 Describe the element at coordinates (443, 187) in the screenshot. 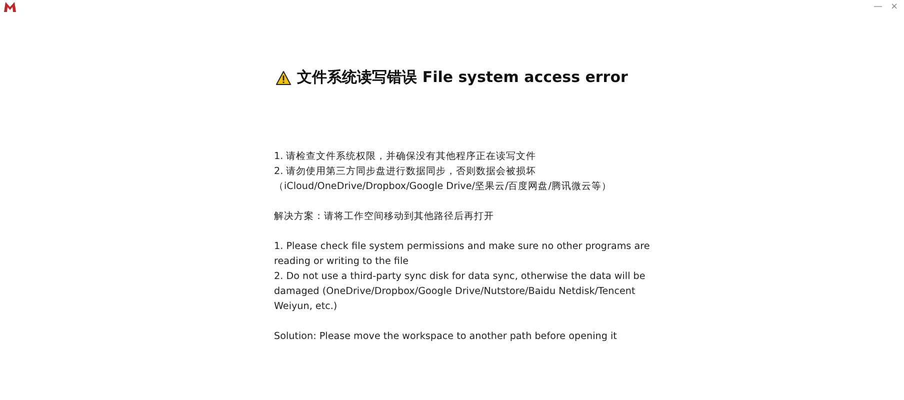

I see `message-line: （iCloud/OneDrive/Dropbox/Google Drive/坚果云/百度网盘/腾讯微云等）` at that location.